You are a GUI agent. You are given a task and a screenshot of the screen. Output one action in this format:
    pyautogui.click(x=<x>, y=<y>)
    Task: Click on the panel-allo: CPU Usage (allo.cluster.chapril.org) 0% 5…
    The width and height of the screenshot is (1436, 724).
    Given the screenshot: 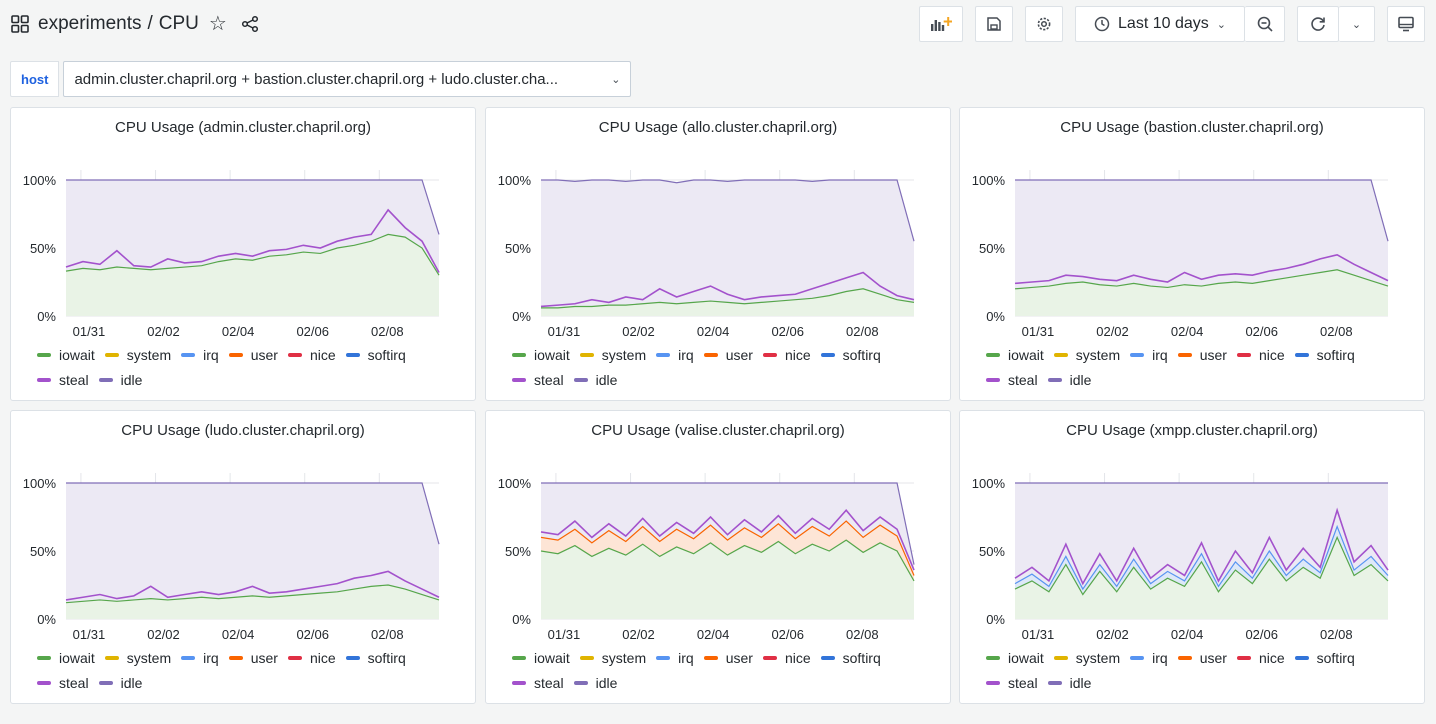 What is the action you would take?
    pyautogui.click(x=718, y=254)
    